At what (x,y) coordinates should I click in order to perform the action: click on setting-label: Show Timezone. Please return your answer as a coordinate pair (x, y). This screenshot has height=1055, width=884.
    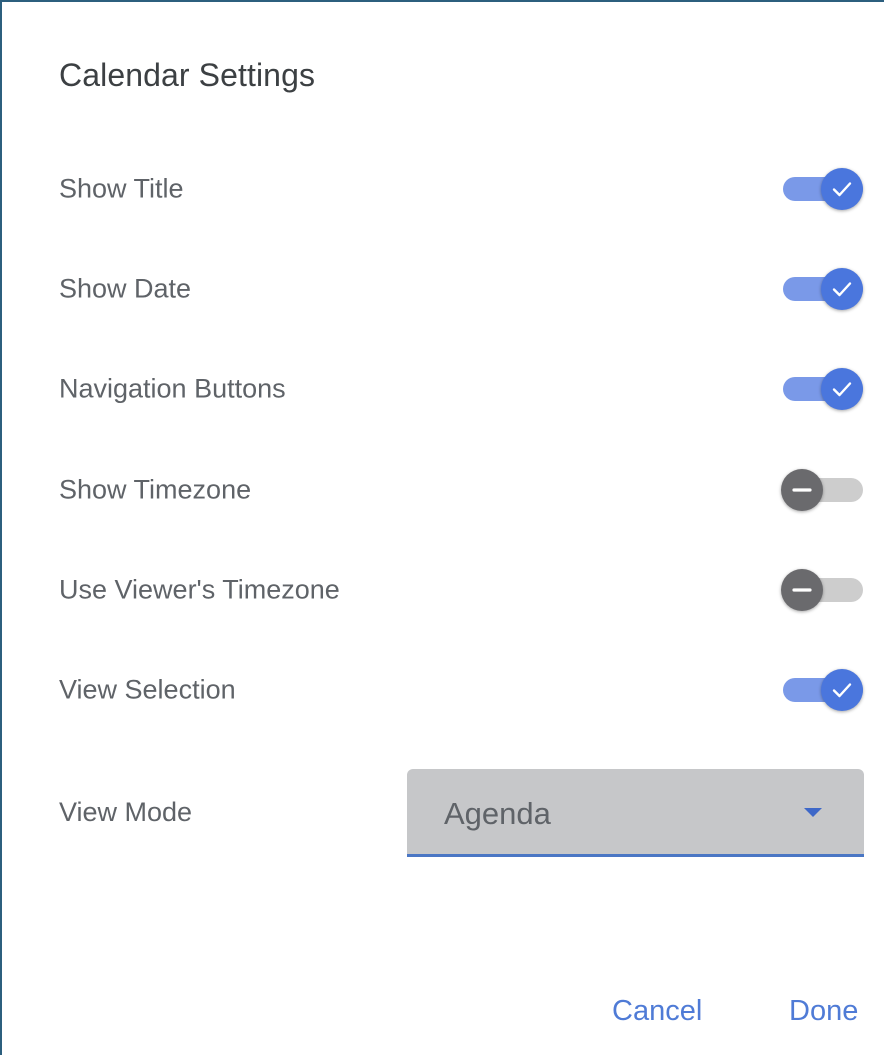
    Looking at the image, I should click on (155, 489).